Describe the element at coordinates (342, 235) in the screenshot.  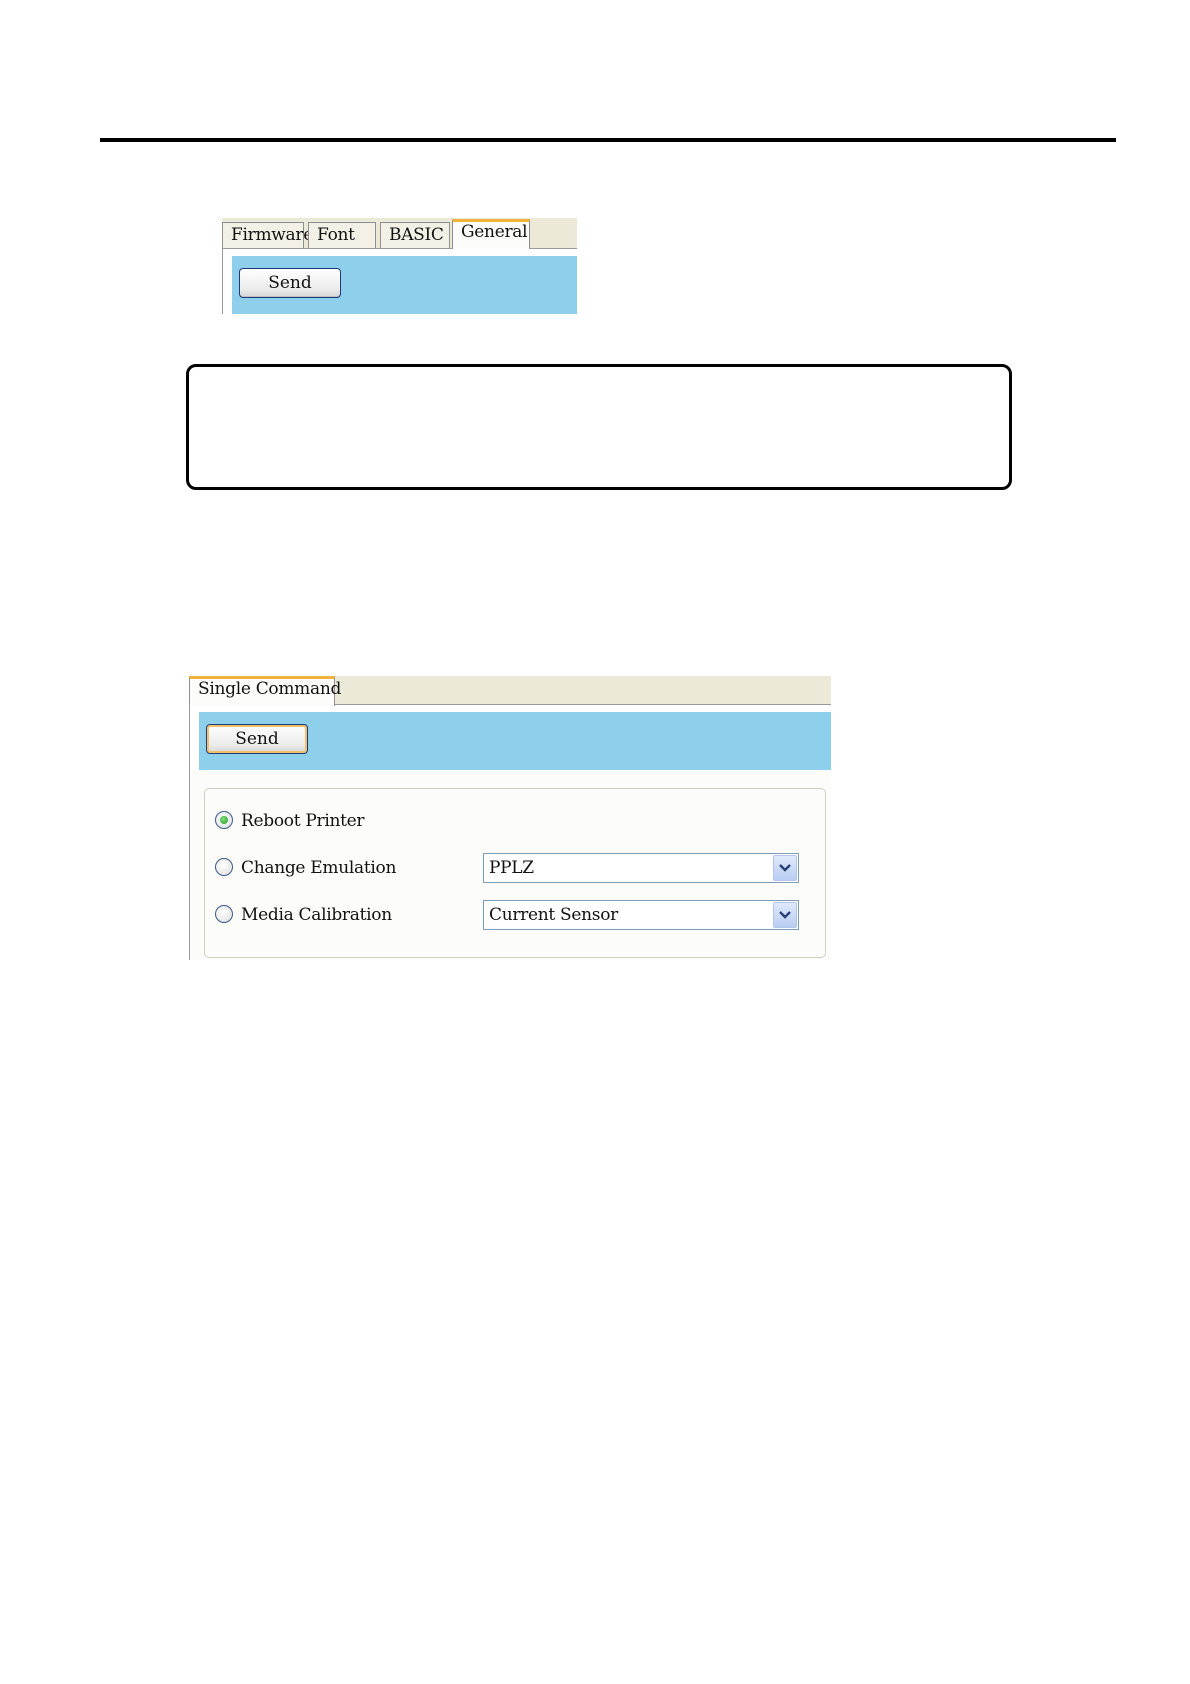
I see `tab-font: Font` at that location.